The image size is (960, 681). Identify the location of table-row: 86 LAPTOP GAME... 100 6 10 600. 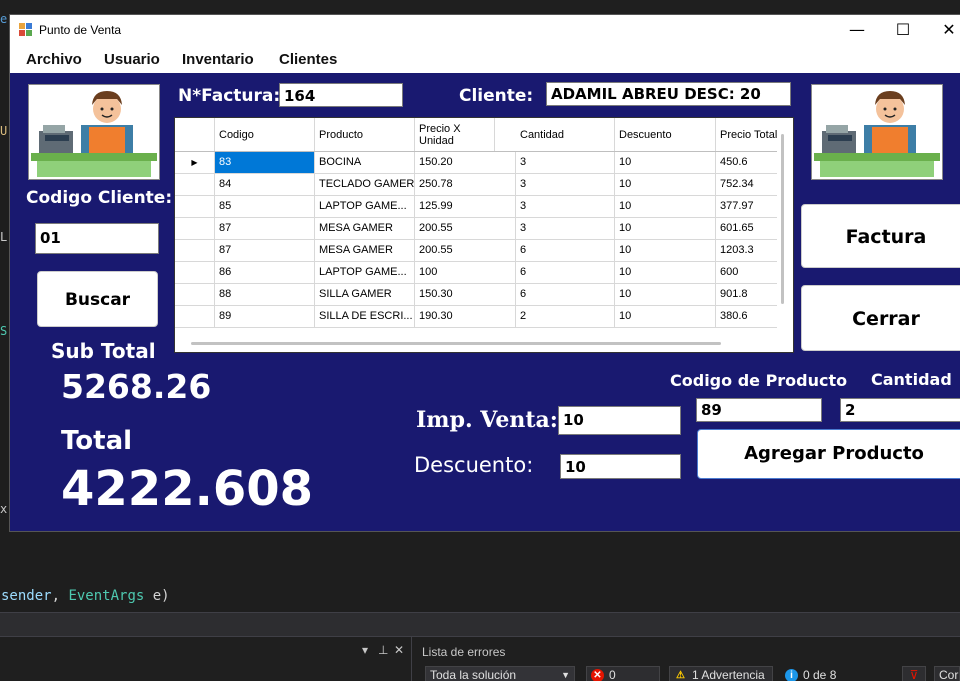
(476, 273).